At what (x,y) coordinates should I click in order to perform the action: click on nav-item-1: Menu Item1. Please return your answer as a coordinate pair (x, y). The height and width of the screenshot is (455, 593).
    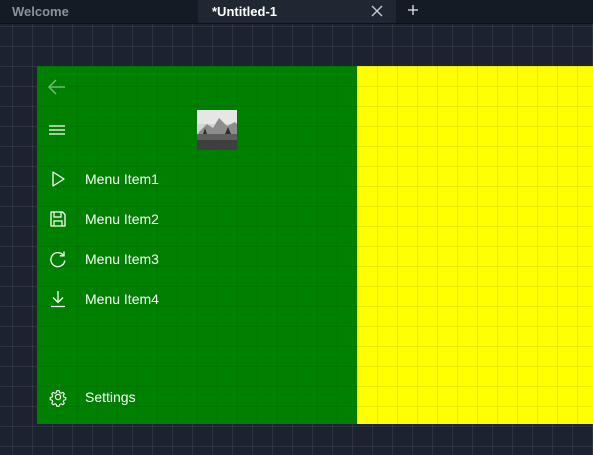
    Looking at the image, I should click on (197, 179).